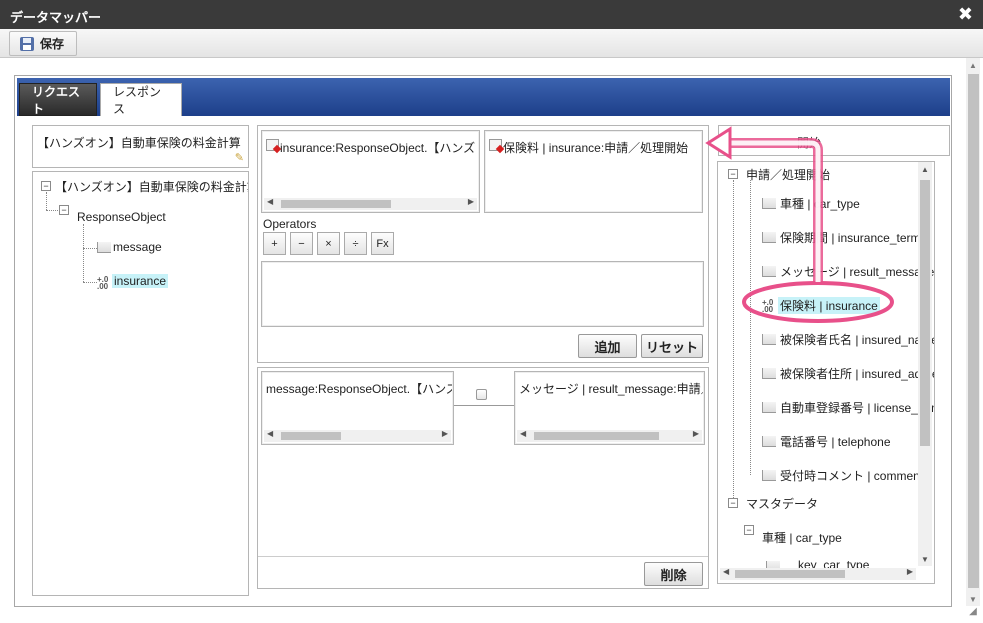 Image resolution: width=983 pixels, height=623 pixels. I want to click on window-titlebar: データマッパー ✖, so click(491, 14).